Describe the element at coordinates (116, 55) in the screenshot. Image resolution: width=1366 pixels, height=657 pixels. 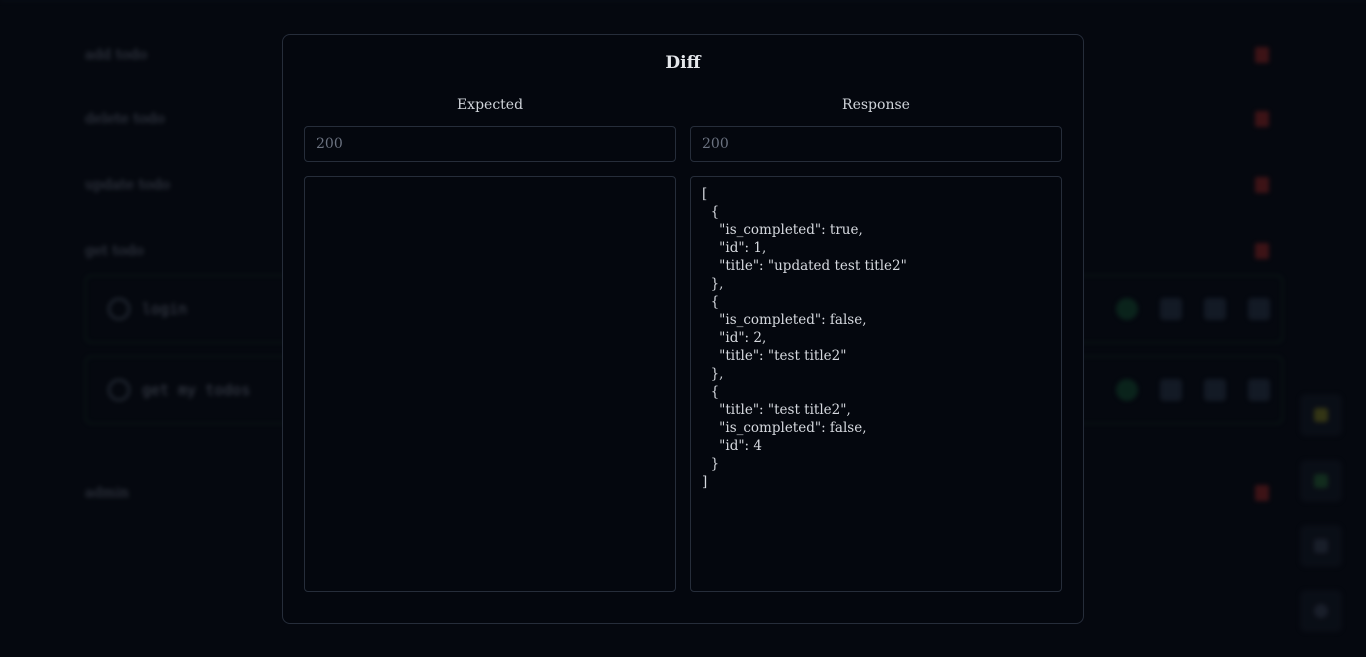
I see `request-label: add todo` at that location.